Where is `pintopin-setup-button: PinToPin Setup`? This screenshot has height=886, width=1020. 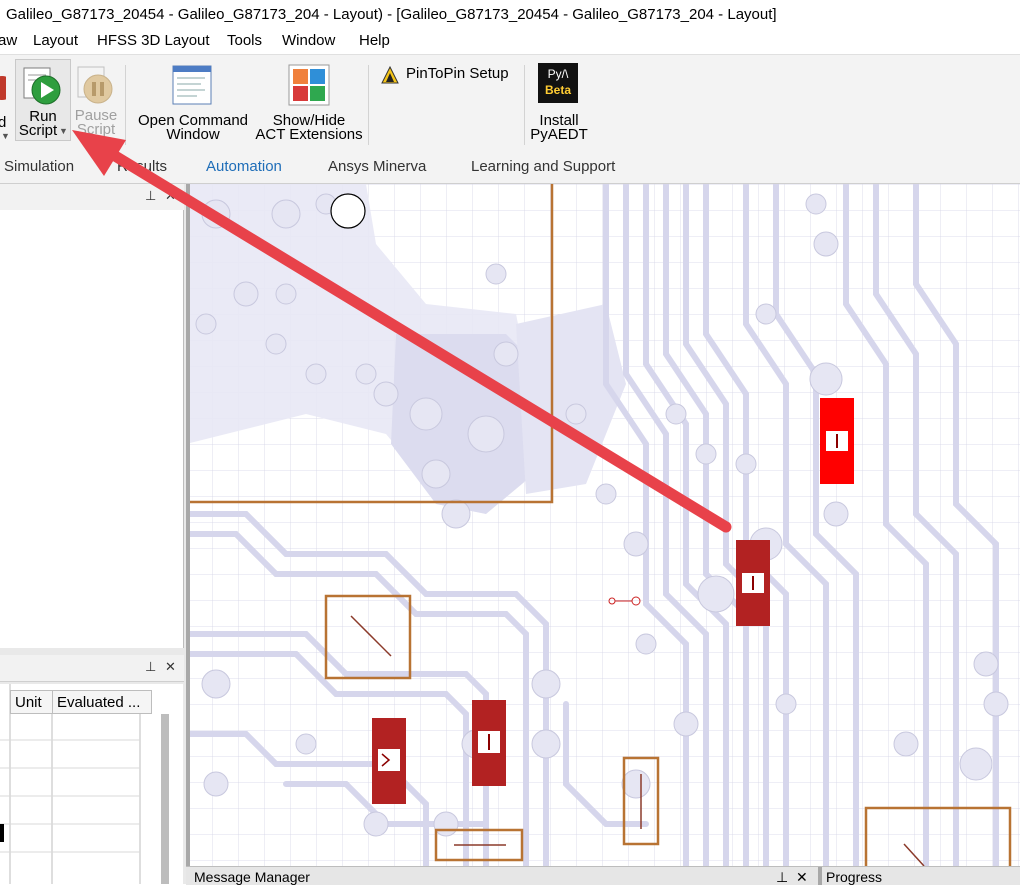 pintopin-setup-button: PinToPin Setup is located at coordinates (450, 76).